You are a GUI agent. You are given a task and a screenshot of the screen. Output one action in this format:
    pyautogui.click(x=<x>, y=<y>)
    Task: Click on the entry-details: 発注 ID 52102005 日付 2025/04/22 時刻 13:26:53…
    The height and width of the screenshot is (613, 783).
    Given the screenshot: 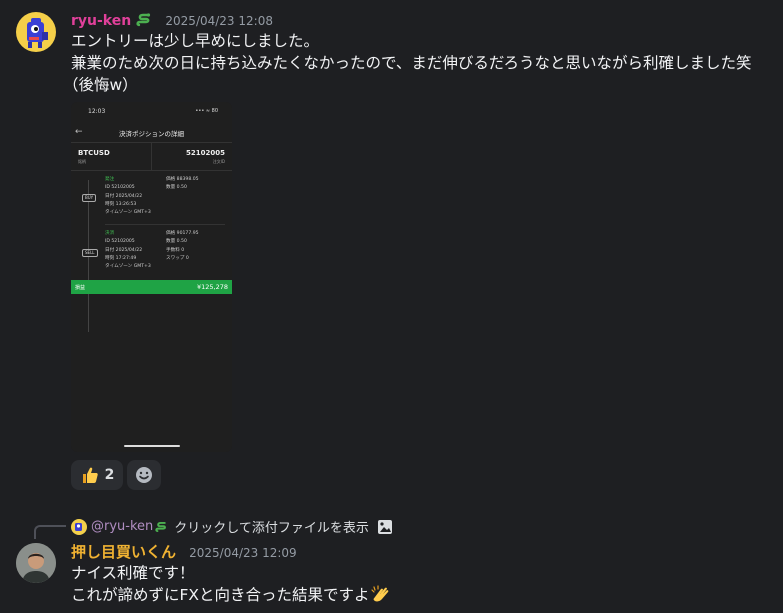 What is the action you would take?
    pyautogui.click(x=128, y=196)
    